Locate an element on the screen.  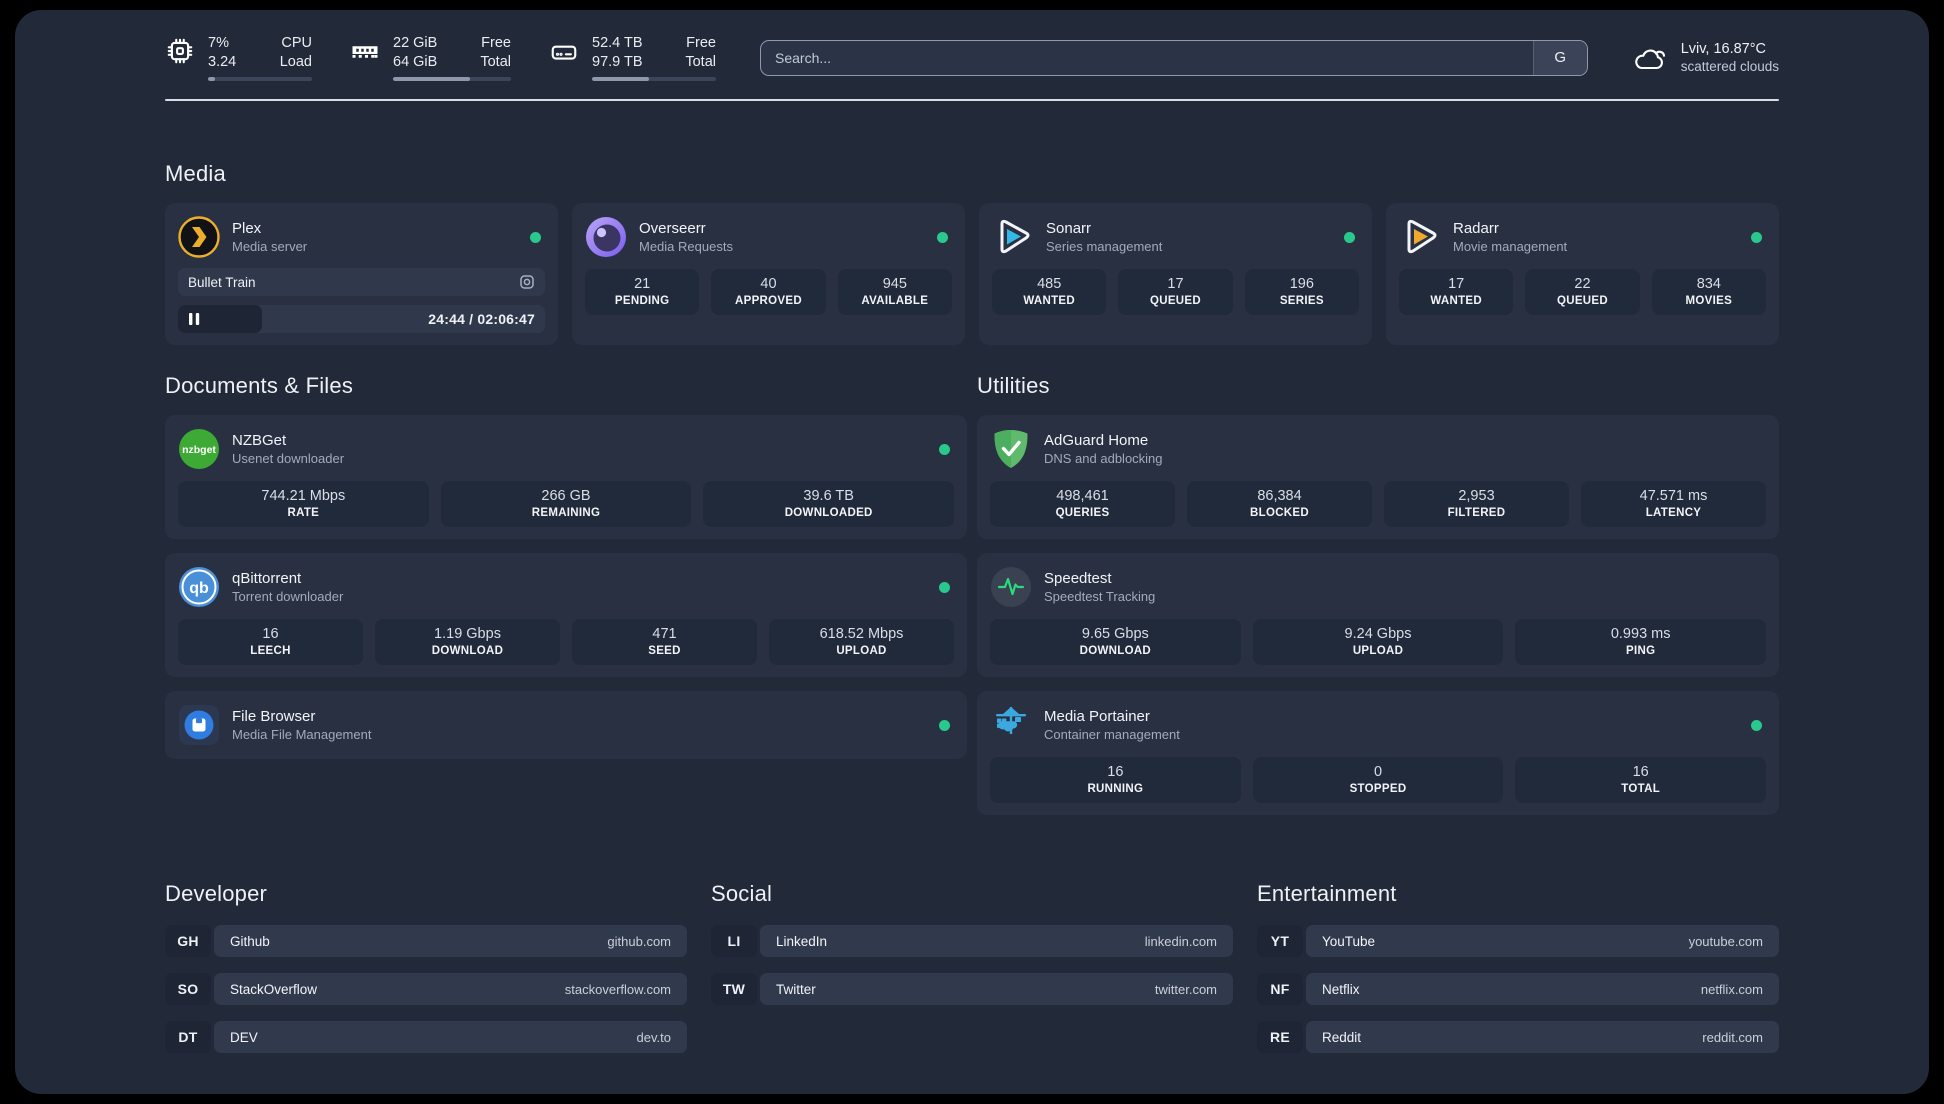
stat-stopped: 0 STOPPED is located at coordinates (1378, 780).